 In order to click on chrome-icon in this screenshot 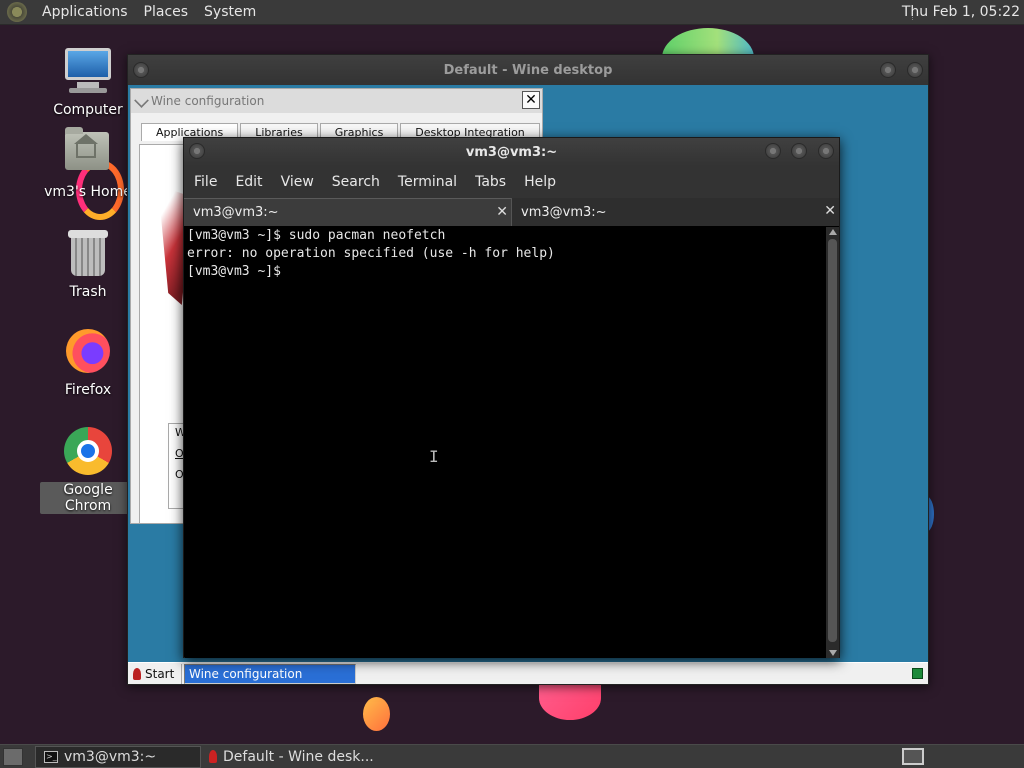, I will do `click(88, 451)`.